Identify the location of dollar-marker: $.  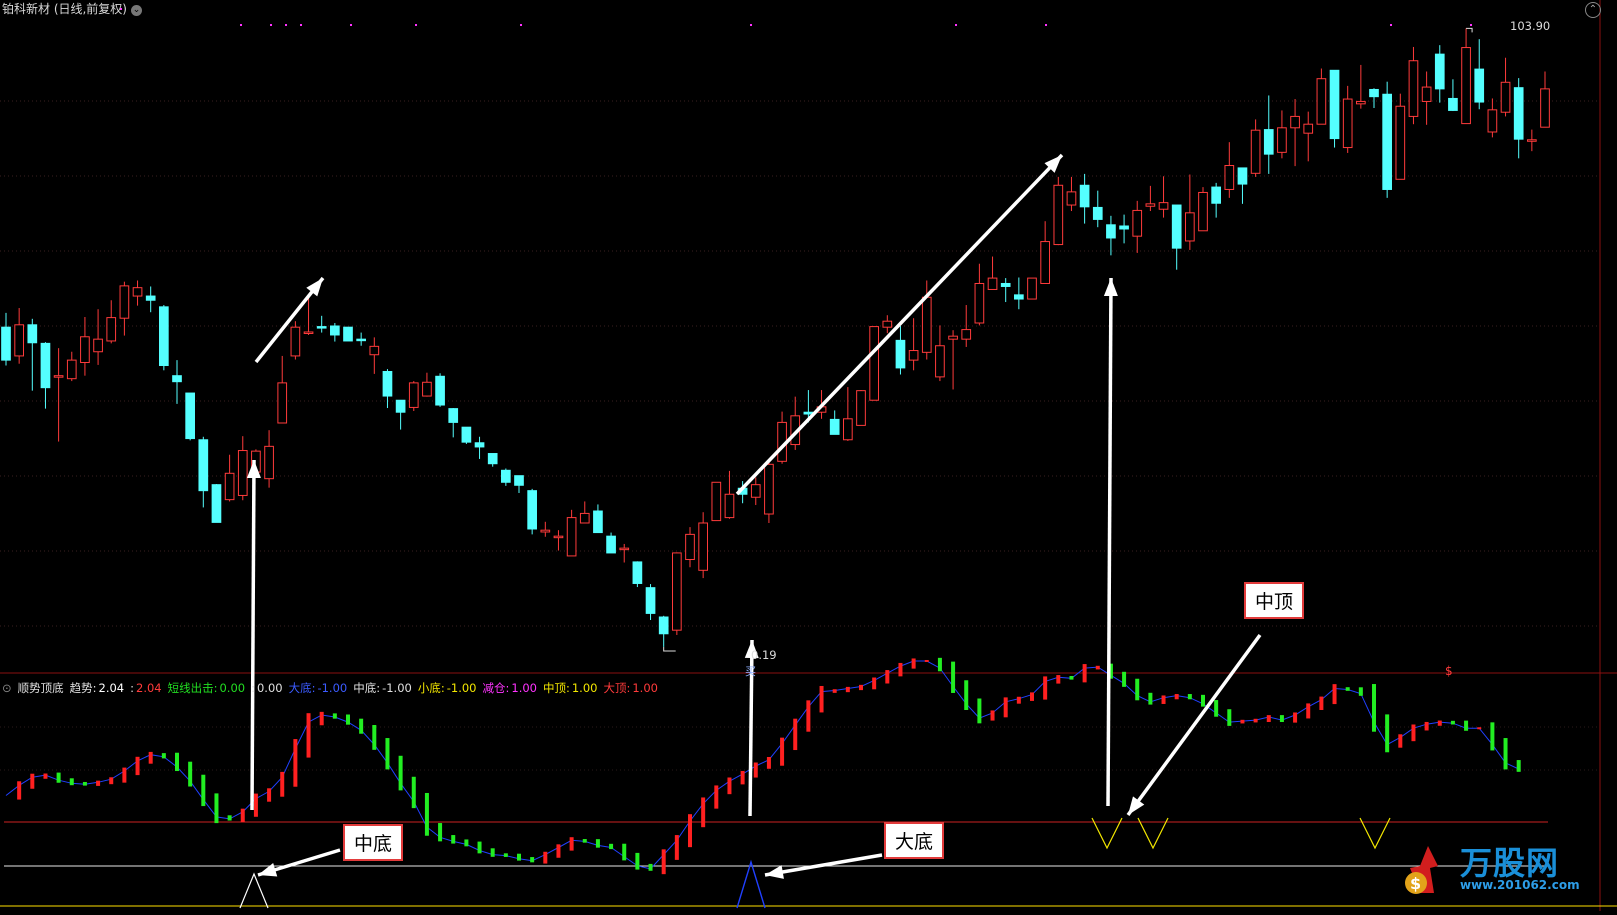
(1449, 671).